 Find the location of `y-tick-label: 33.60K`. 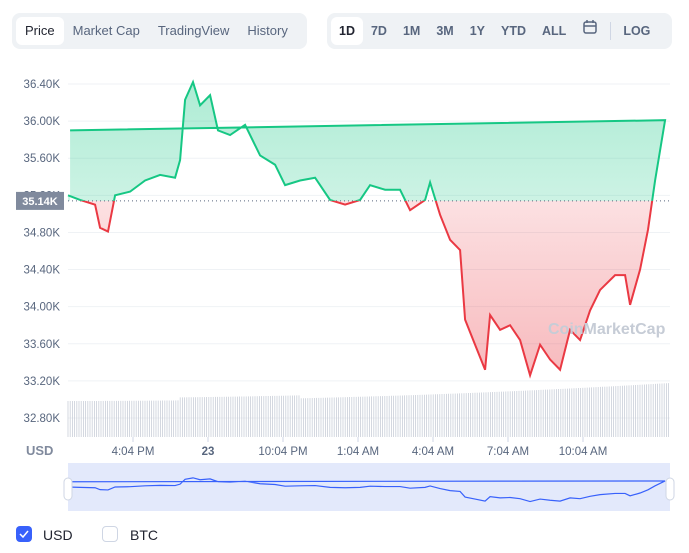

y-tick-label: 33.60K is located at coordinates (42, 345).